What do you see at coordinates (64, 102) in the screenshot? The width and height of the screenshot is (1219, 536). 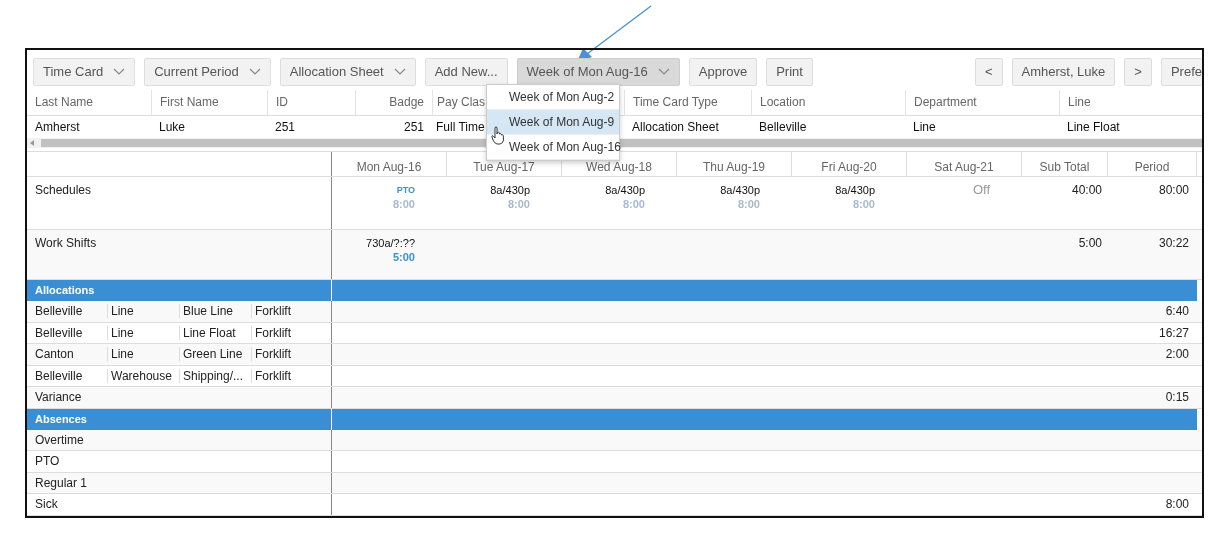 I see `column-header: Last Name` at bounding box center [64, 102].